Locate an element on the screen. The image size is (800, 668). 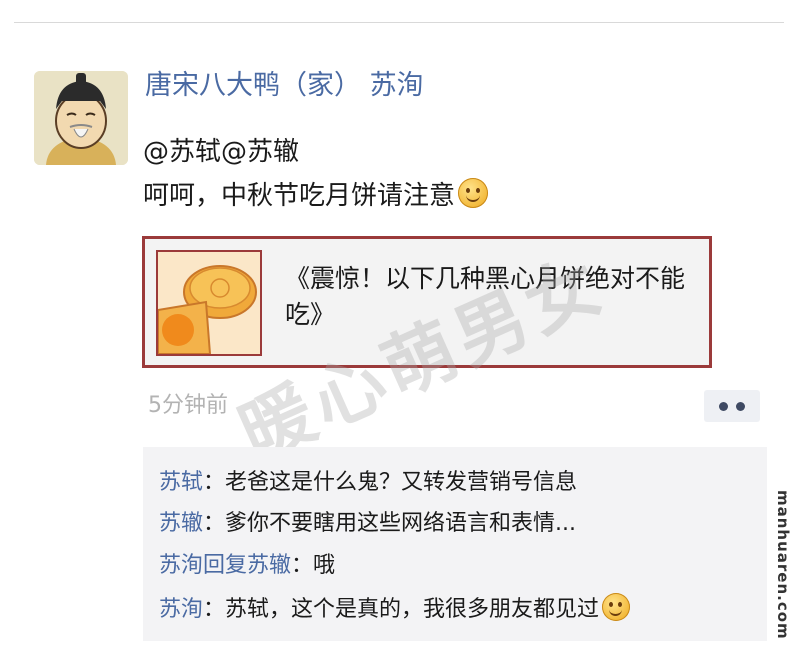
post-message-text: 呵呵，中秋节吃月饼请注意 is located at coordinates (299, 196).